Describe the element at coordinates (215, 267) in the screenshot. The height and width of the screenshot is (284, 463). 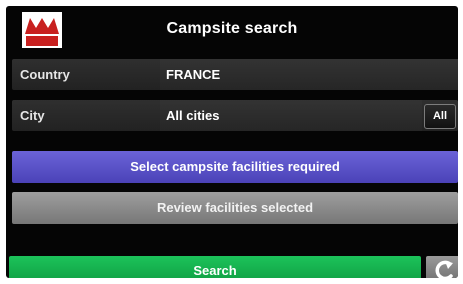
I see `search-button: Search` at that location.